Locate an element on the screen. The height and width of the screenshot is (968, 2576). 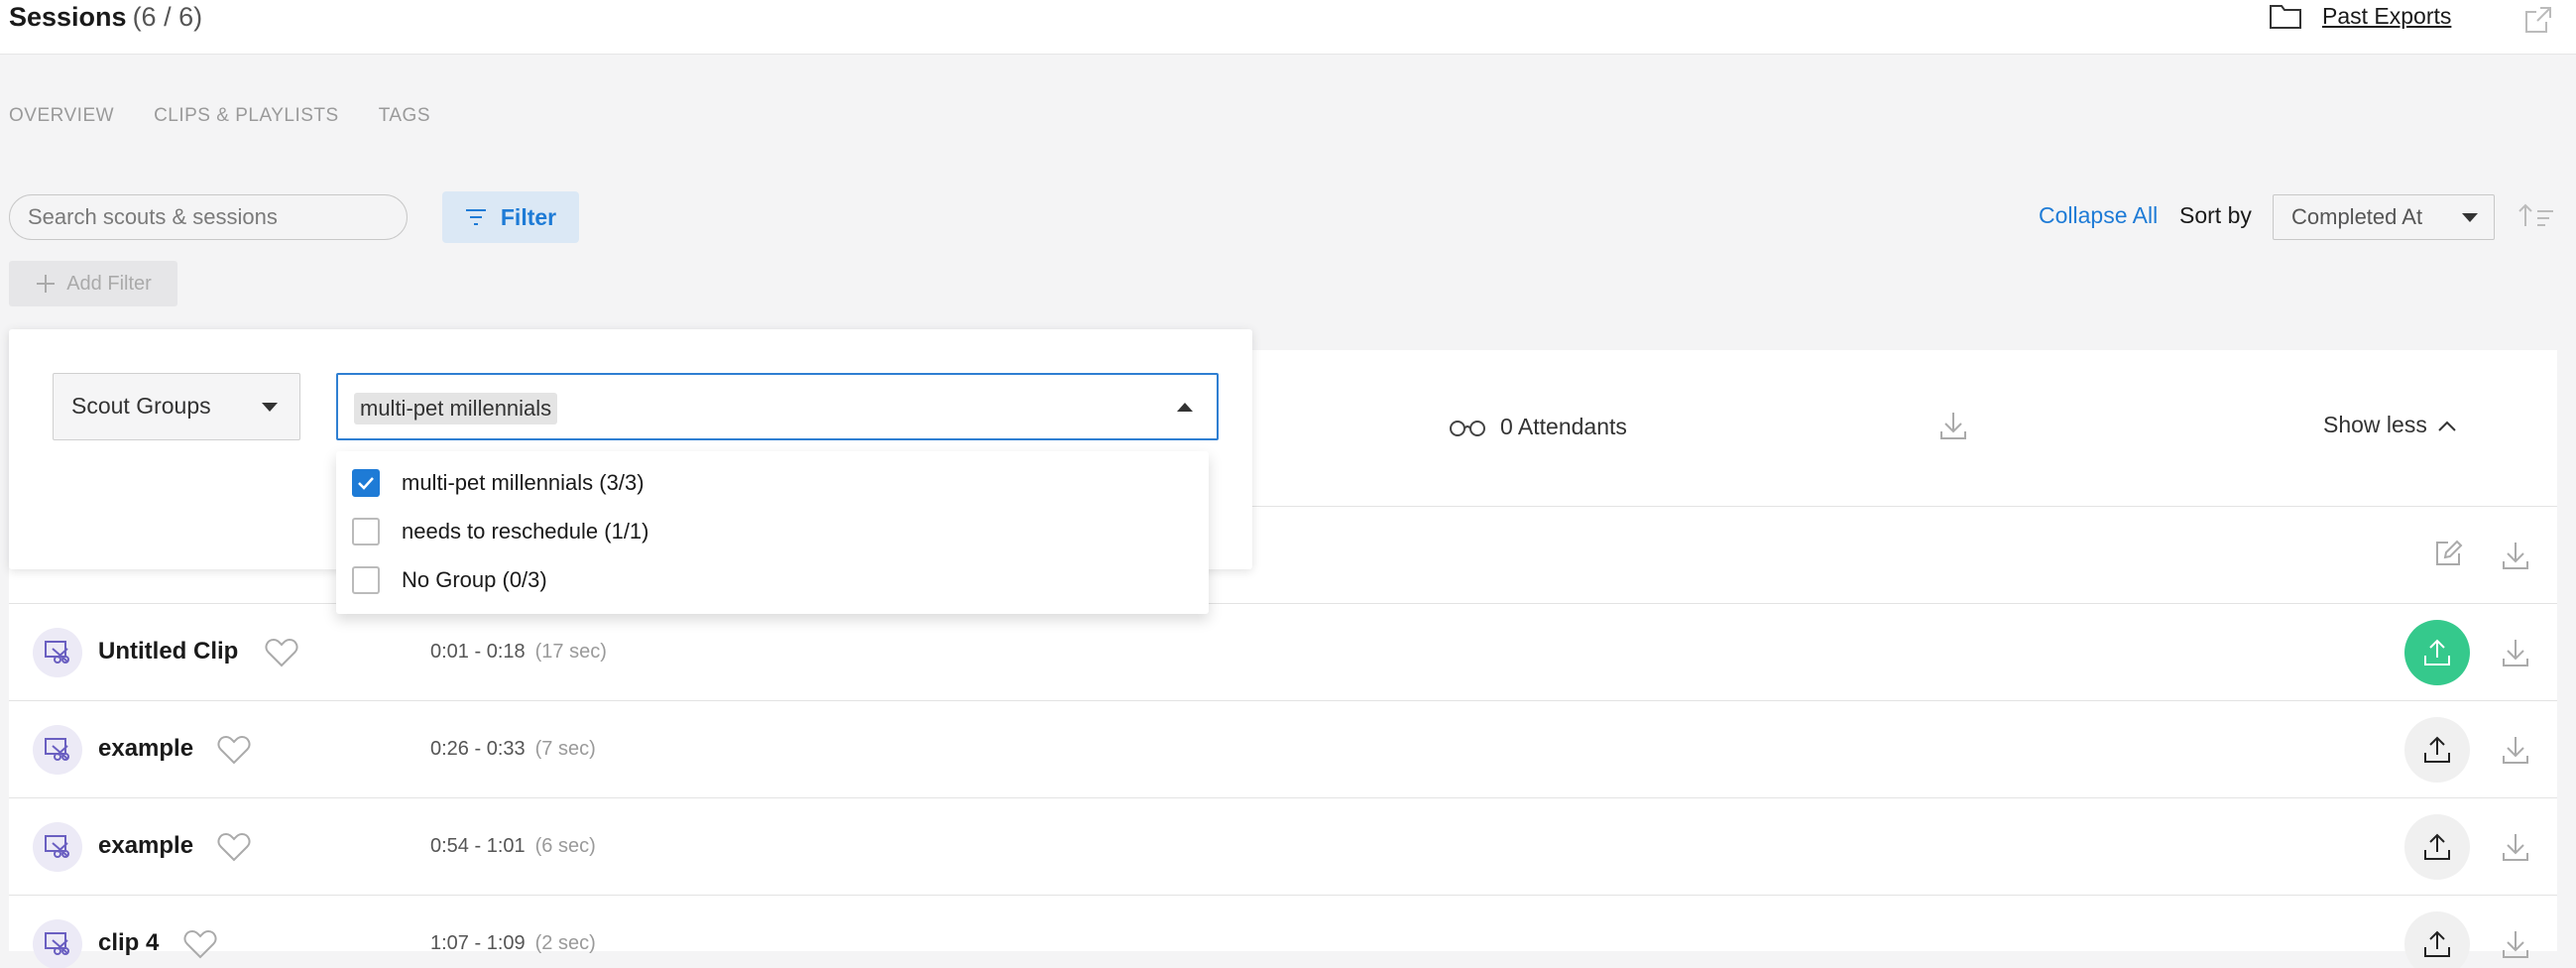
clip-time: 1:07 - 1:09 (2 sec) is located at coordinates (513, 943).